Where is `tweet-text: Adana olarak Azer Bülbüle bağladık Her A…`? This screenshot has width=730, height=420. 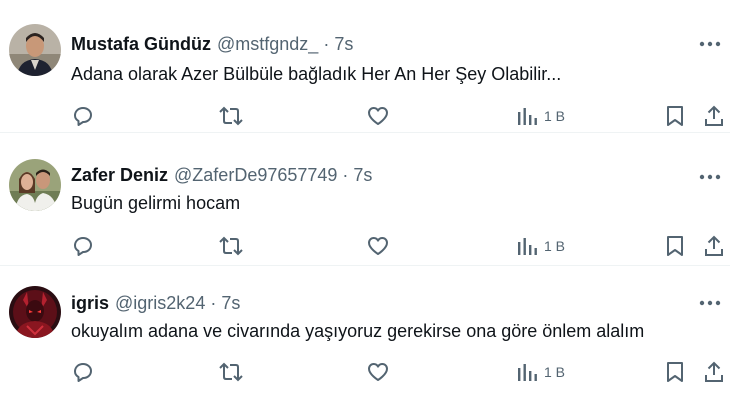 tweet-text: Adana olarak Azer Bülbüle bağladık Her A… is located at coordinates (316, 74).